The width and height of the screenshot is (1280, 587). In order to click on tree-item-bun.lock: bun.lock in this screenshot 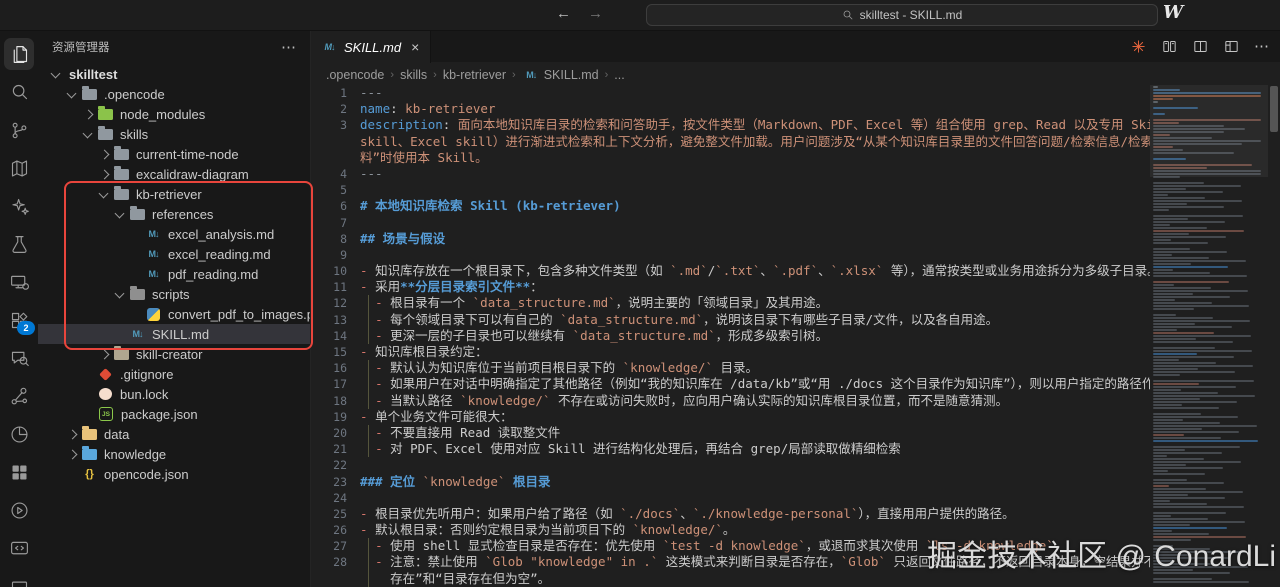, I will do `click(174, 394)`.